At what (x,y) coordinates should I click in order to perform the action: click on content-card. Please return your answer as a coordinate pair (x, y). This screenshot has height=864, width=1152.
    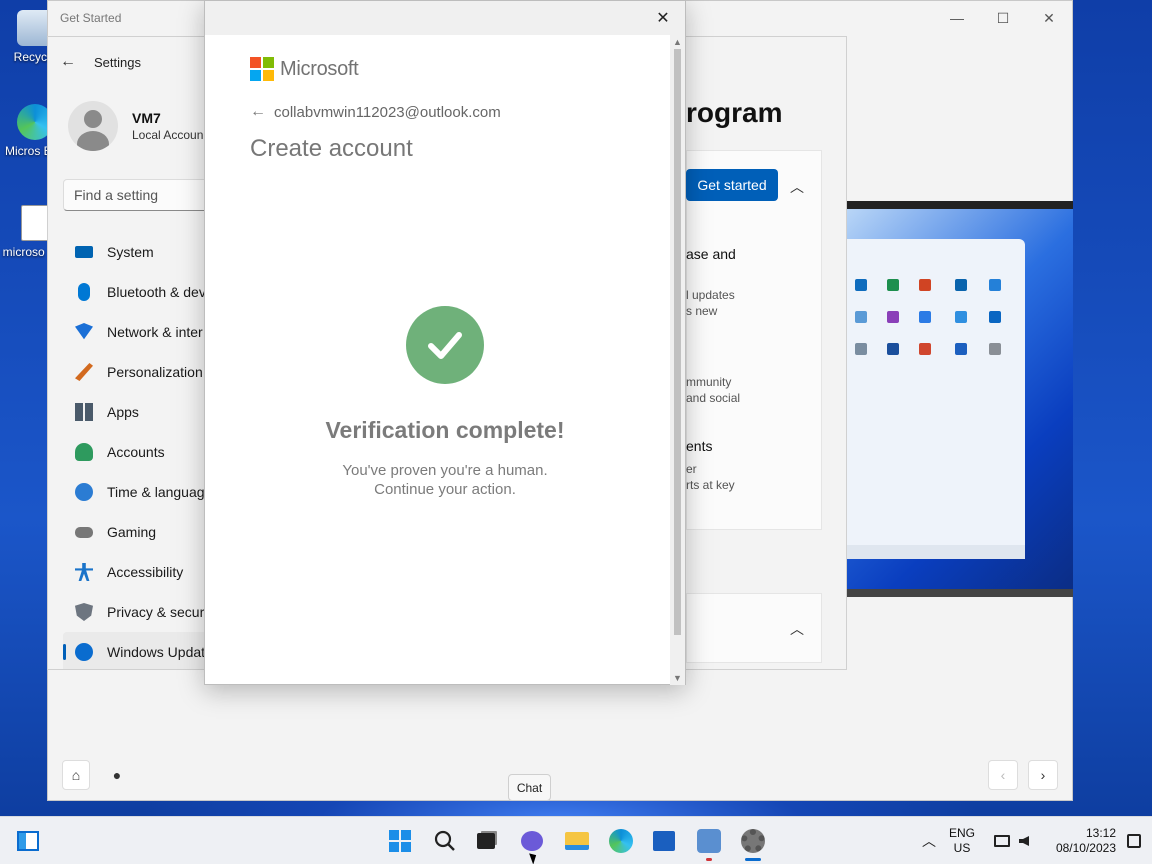
    Looking at the image, I should click on (754, 340).